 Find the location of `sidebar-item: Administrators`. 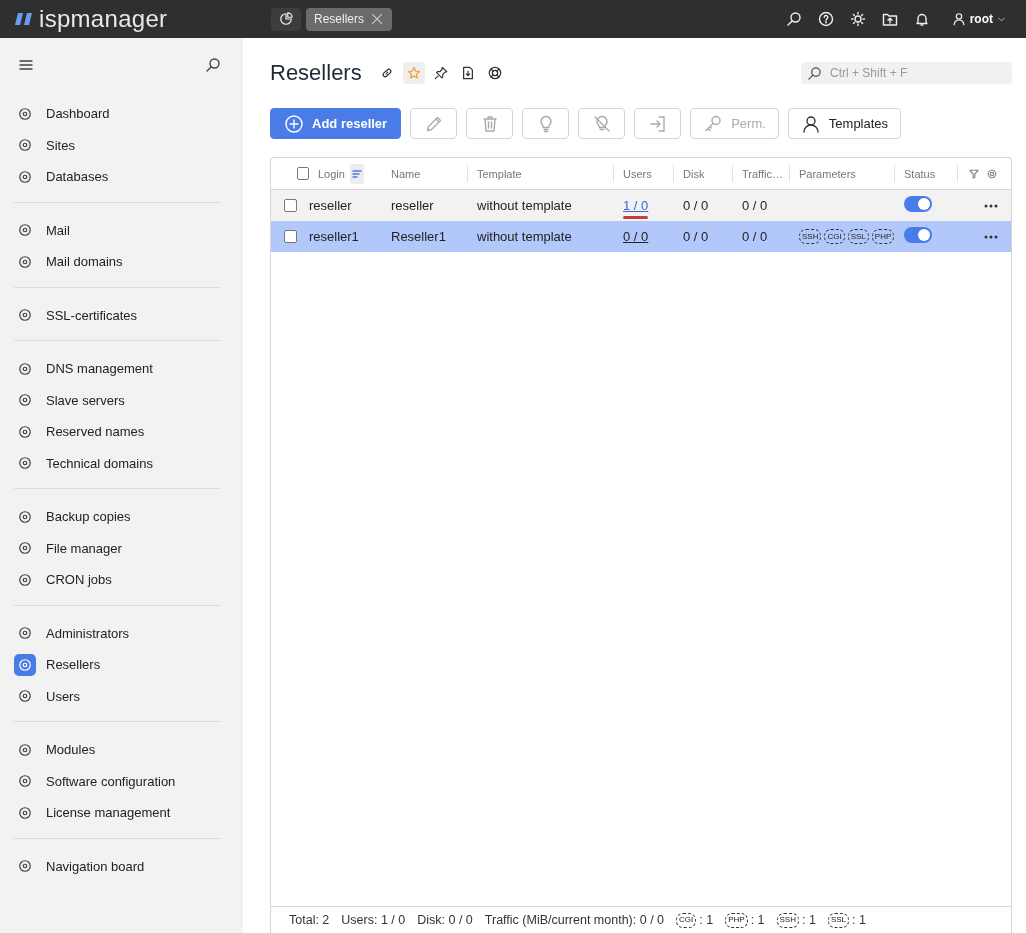

sidebar-item: Administrators is located at coordinates (117, 633).